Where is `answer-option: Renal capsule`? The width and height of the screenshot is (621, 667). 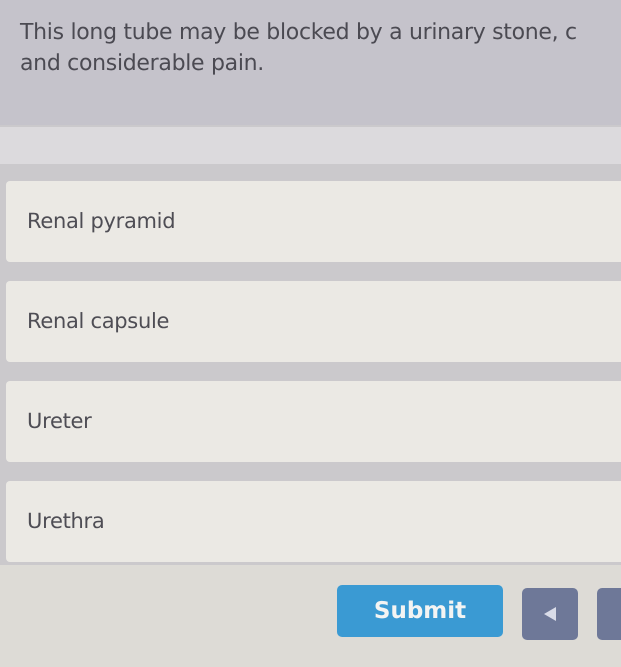 answer-option: Renal capsule is located at coordinates (313, 321).